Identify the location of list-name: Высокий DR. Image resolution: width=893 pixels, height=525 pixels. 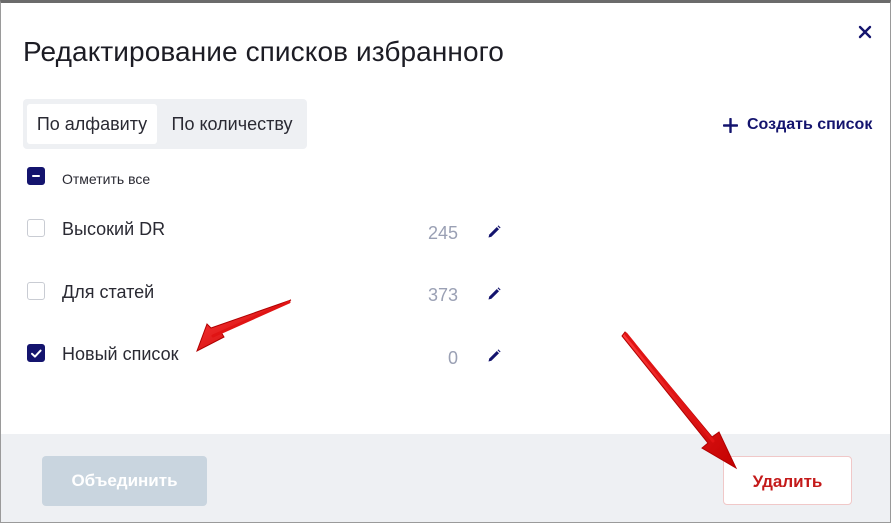
(114, 229).